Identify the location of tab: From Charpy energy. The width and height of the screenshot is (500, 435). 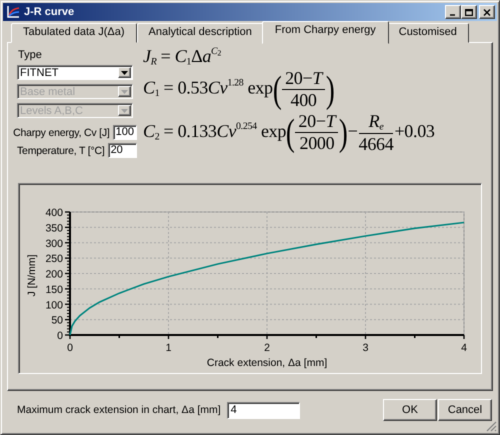
(325, 32).